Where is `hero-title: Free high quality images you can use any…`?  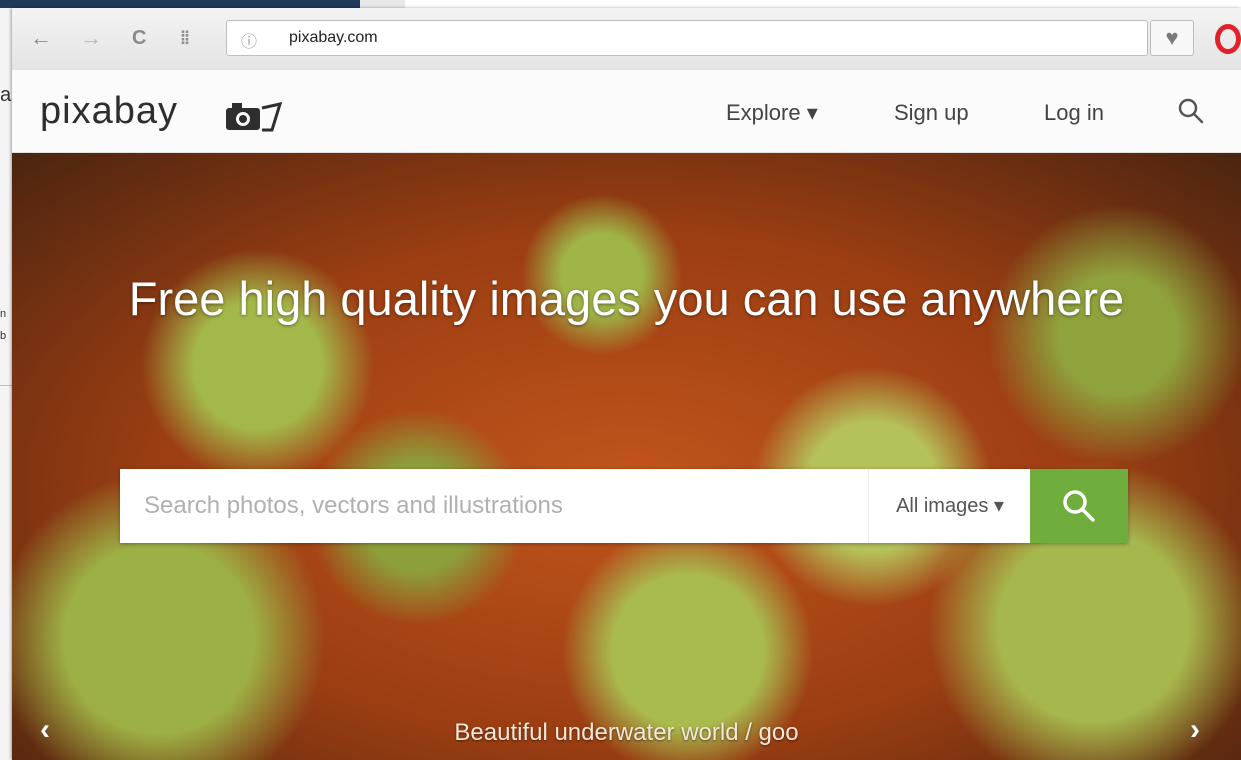 hero-title: Free high quality images you can use any… is located at coordinates (626, 298).